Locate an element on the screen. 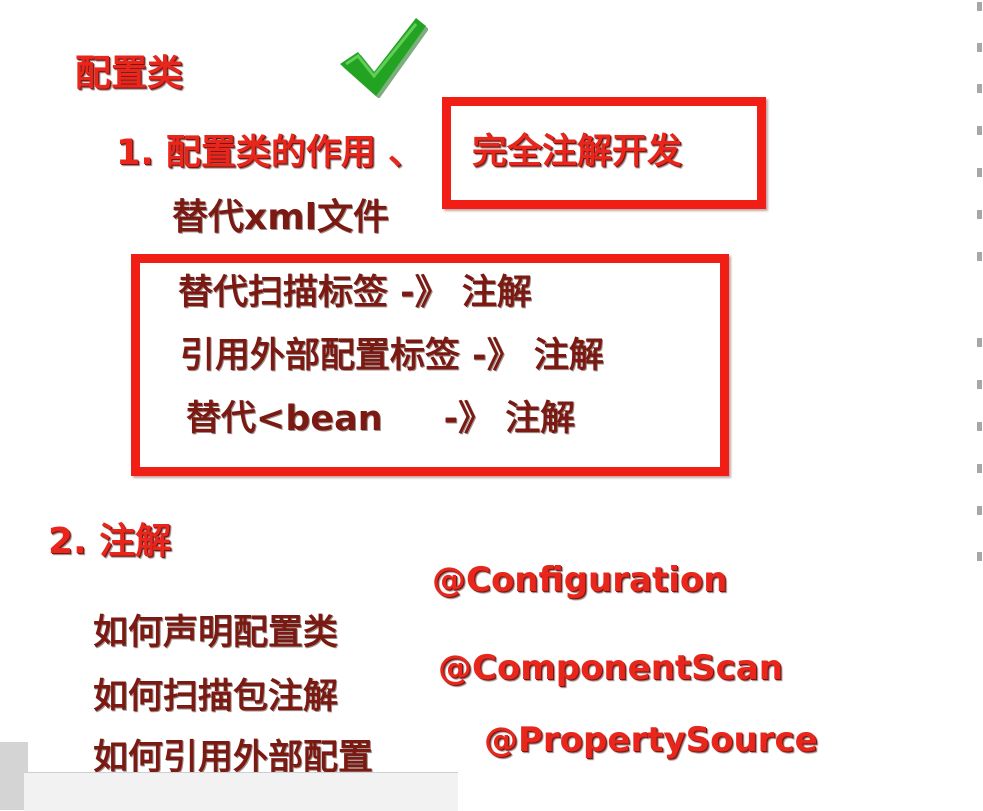  point-2-heading: 2. 注解 is located at coordinates (110, 541).